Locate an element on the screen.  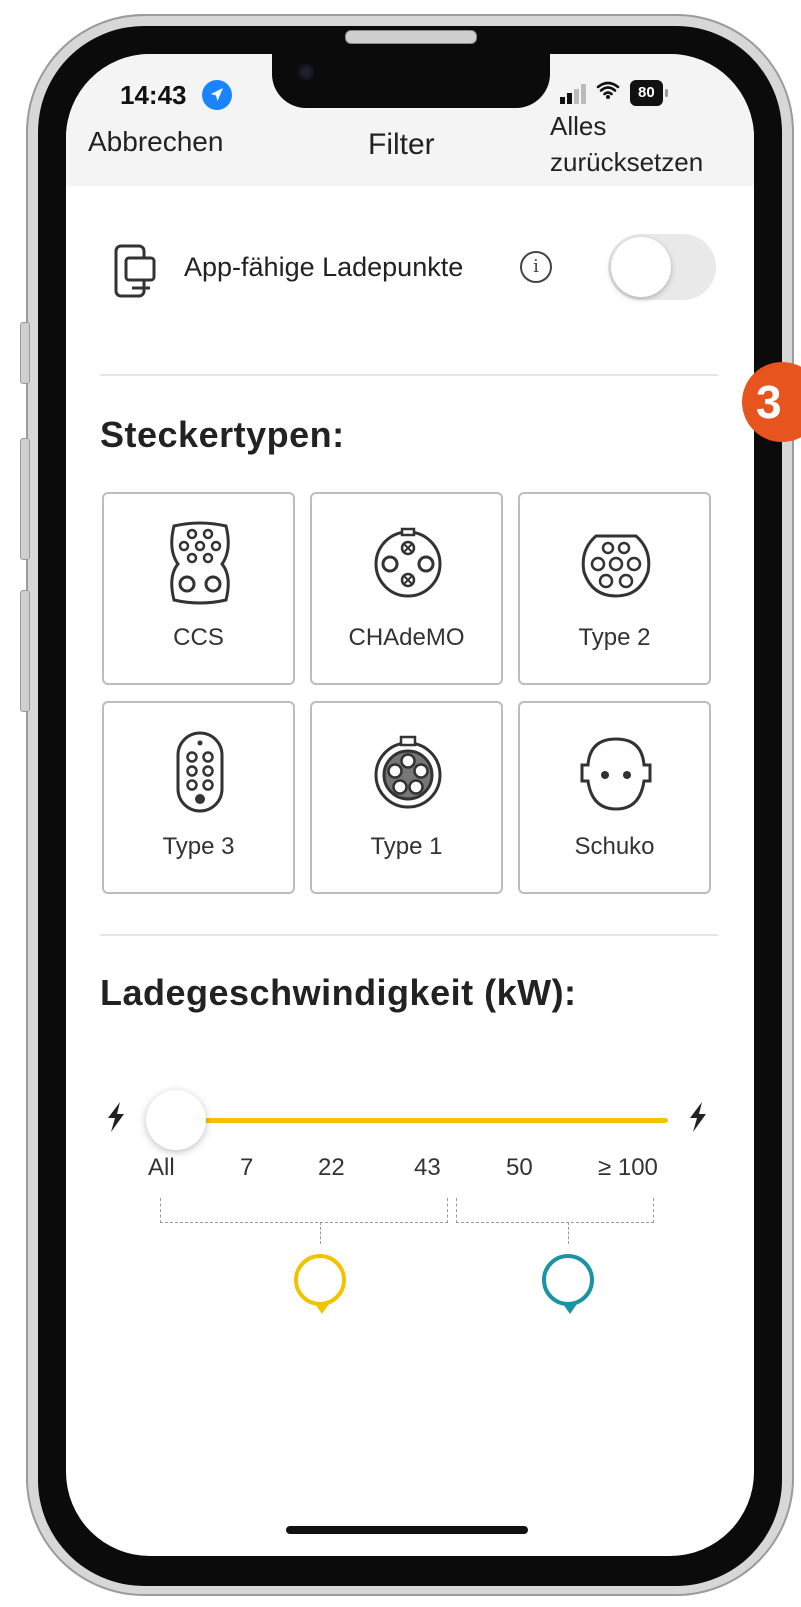
app-capable-toggle is located at coordinates (662, 267).